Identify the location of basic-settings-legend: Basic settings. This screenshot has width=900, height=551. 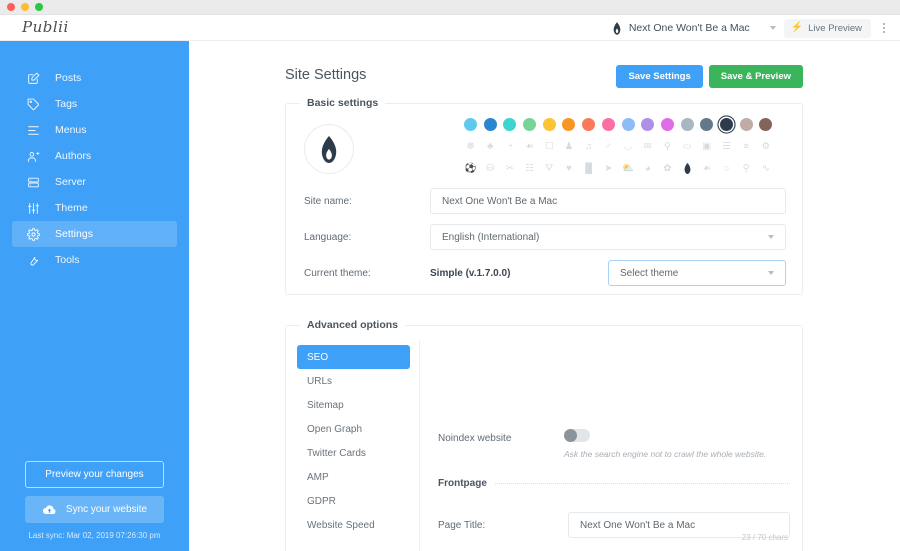
(343, 103).